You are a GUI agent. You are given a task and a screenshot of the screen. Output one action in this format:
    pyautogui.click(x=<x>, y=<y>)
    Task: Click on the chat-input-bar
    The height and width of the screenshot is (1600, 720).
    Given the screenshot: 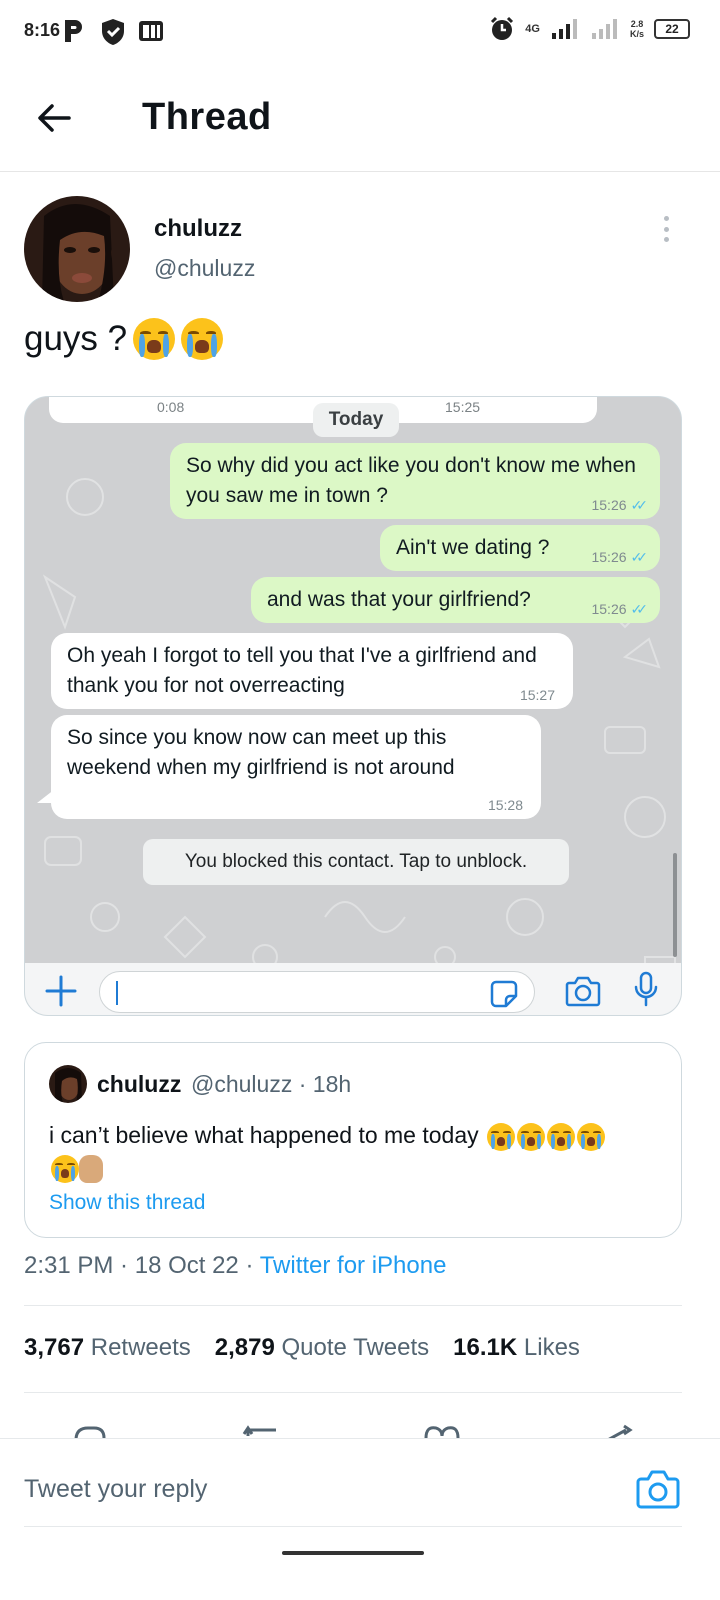 What is the action you would take?
    pyautogui.click(x=353, y=989)
    